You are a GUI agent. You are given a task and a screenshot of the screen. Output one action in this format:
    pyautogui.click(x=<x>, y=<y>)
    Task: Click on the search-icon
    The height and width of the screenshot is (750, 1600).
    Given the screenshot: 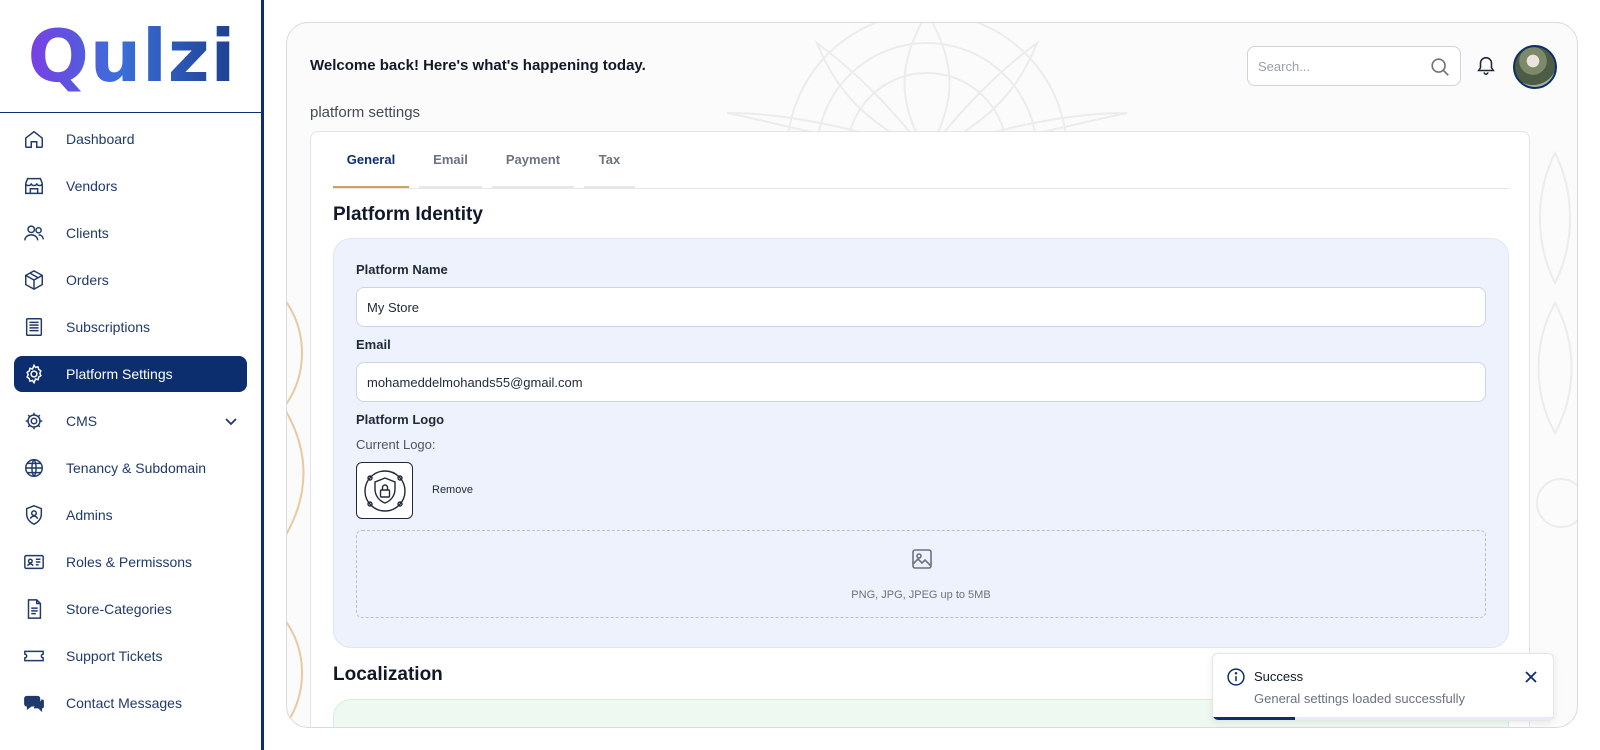 What is the action you would take?
    pyautogui.click(x=1440, y=69)
    